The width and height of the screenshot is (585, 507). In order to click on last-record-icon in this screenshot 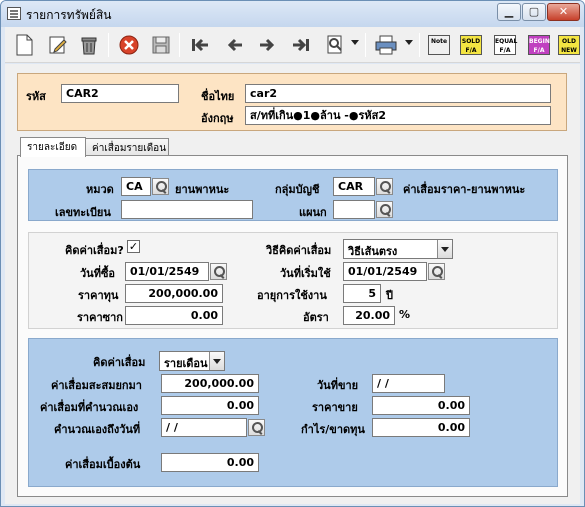, I will do `click(301, 45)`.